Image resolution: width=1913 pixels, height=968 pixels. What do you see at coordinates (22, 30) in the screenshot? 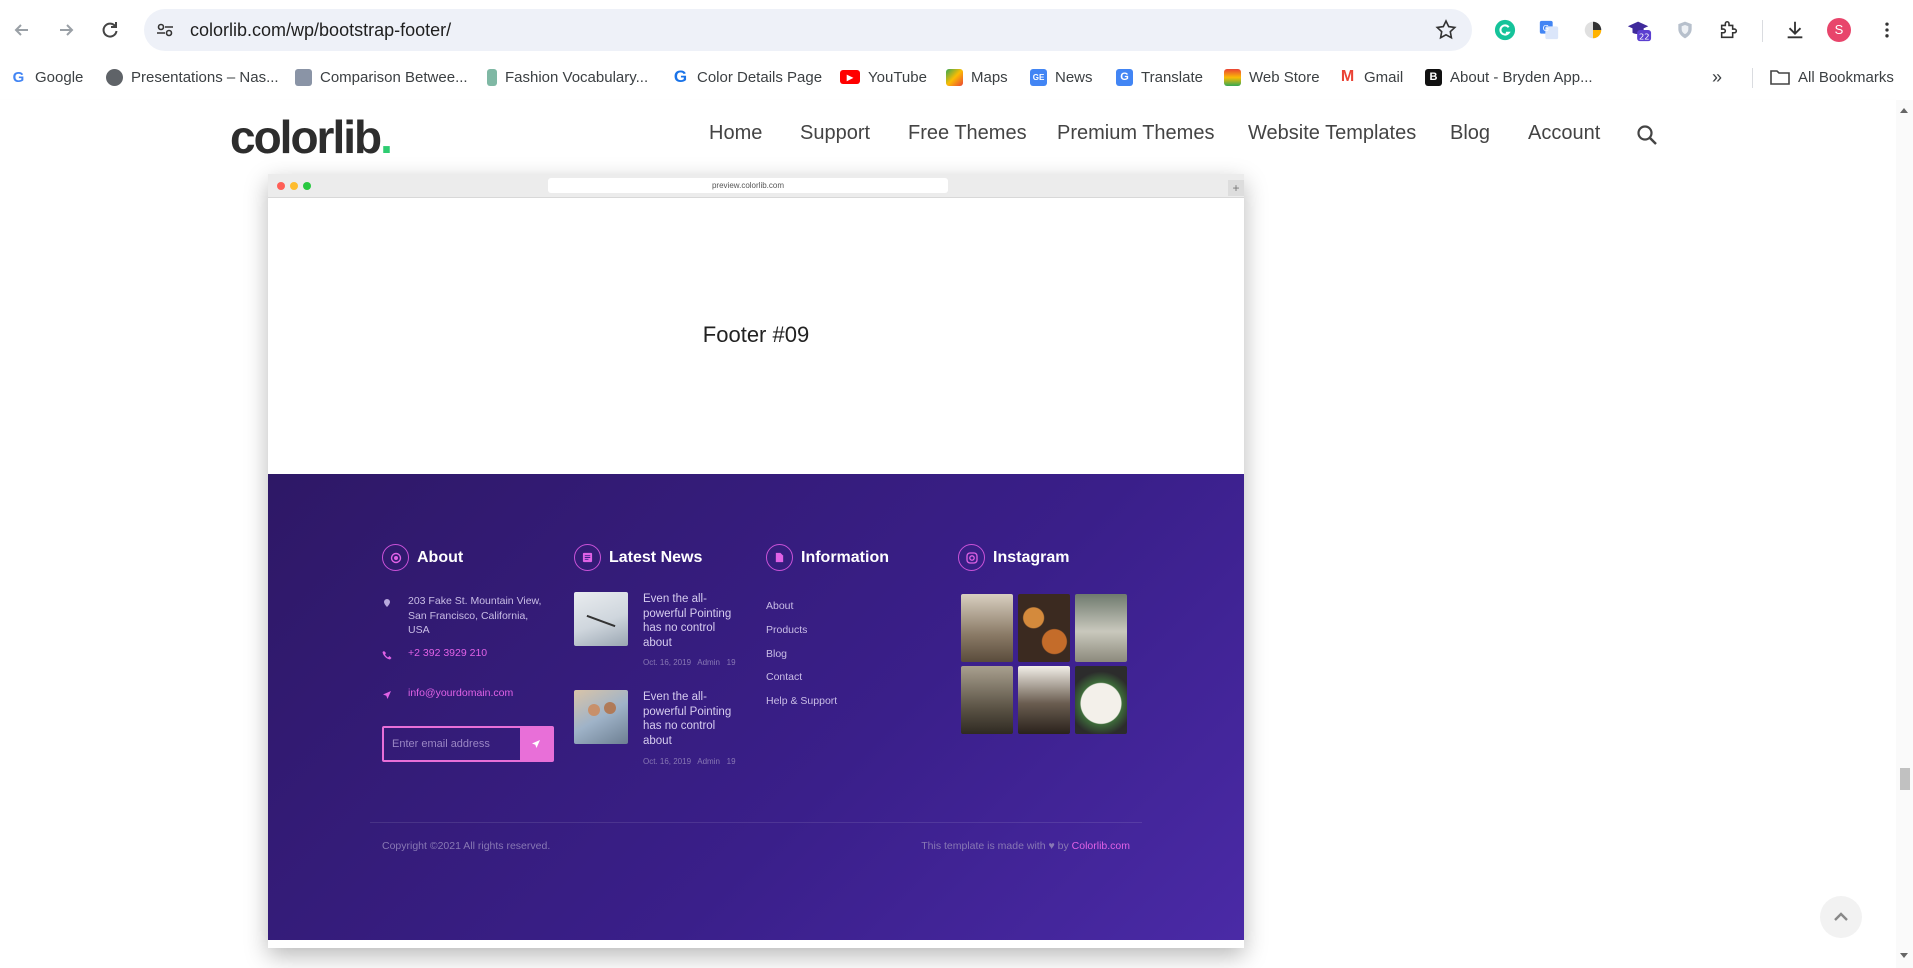
I see `back-button` at bounding box center [22, 30].